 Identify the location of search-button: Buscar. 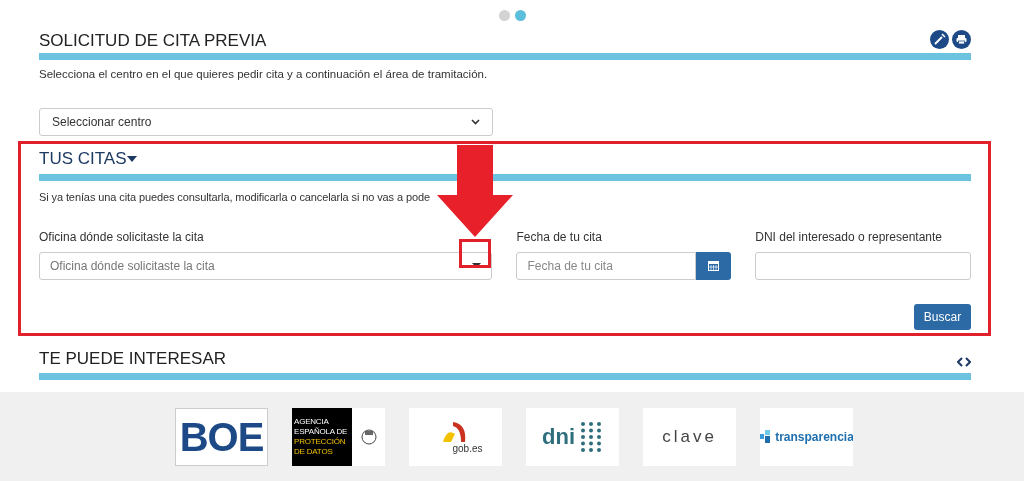
(942, 316).